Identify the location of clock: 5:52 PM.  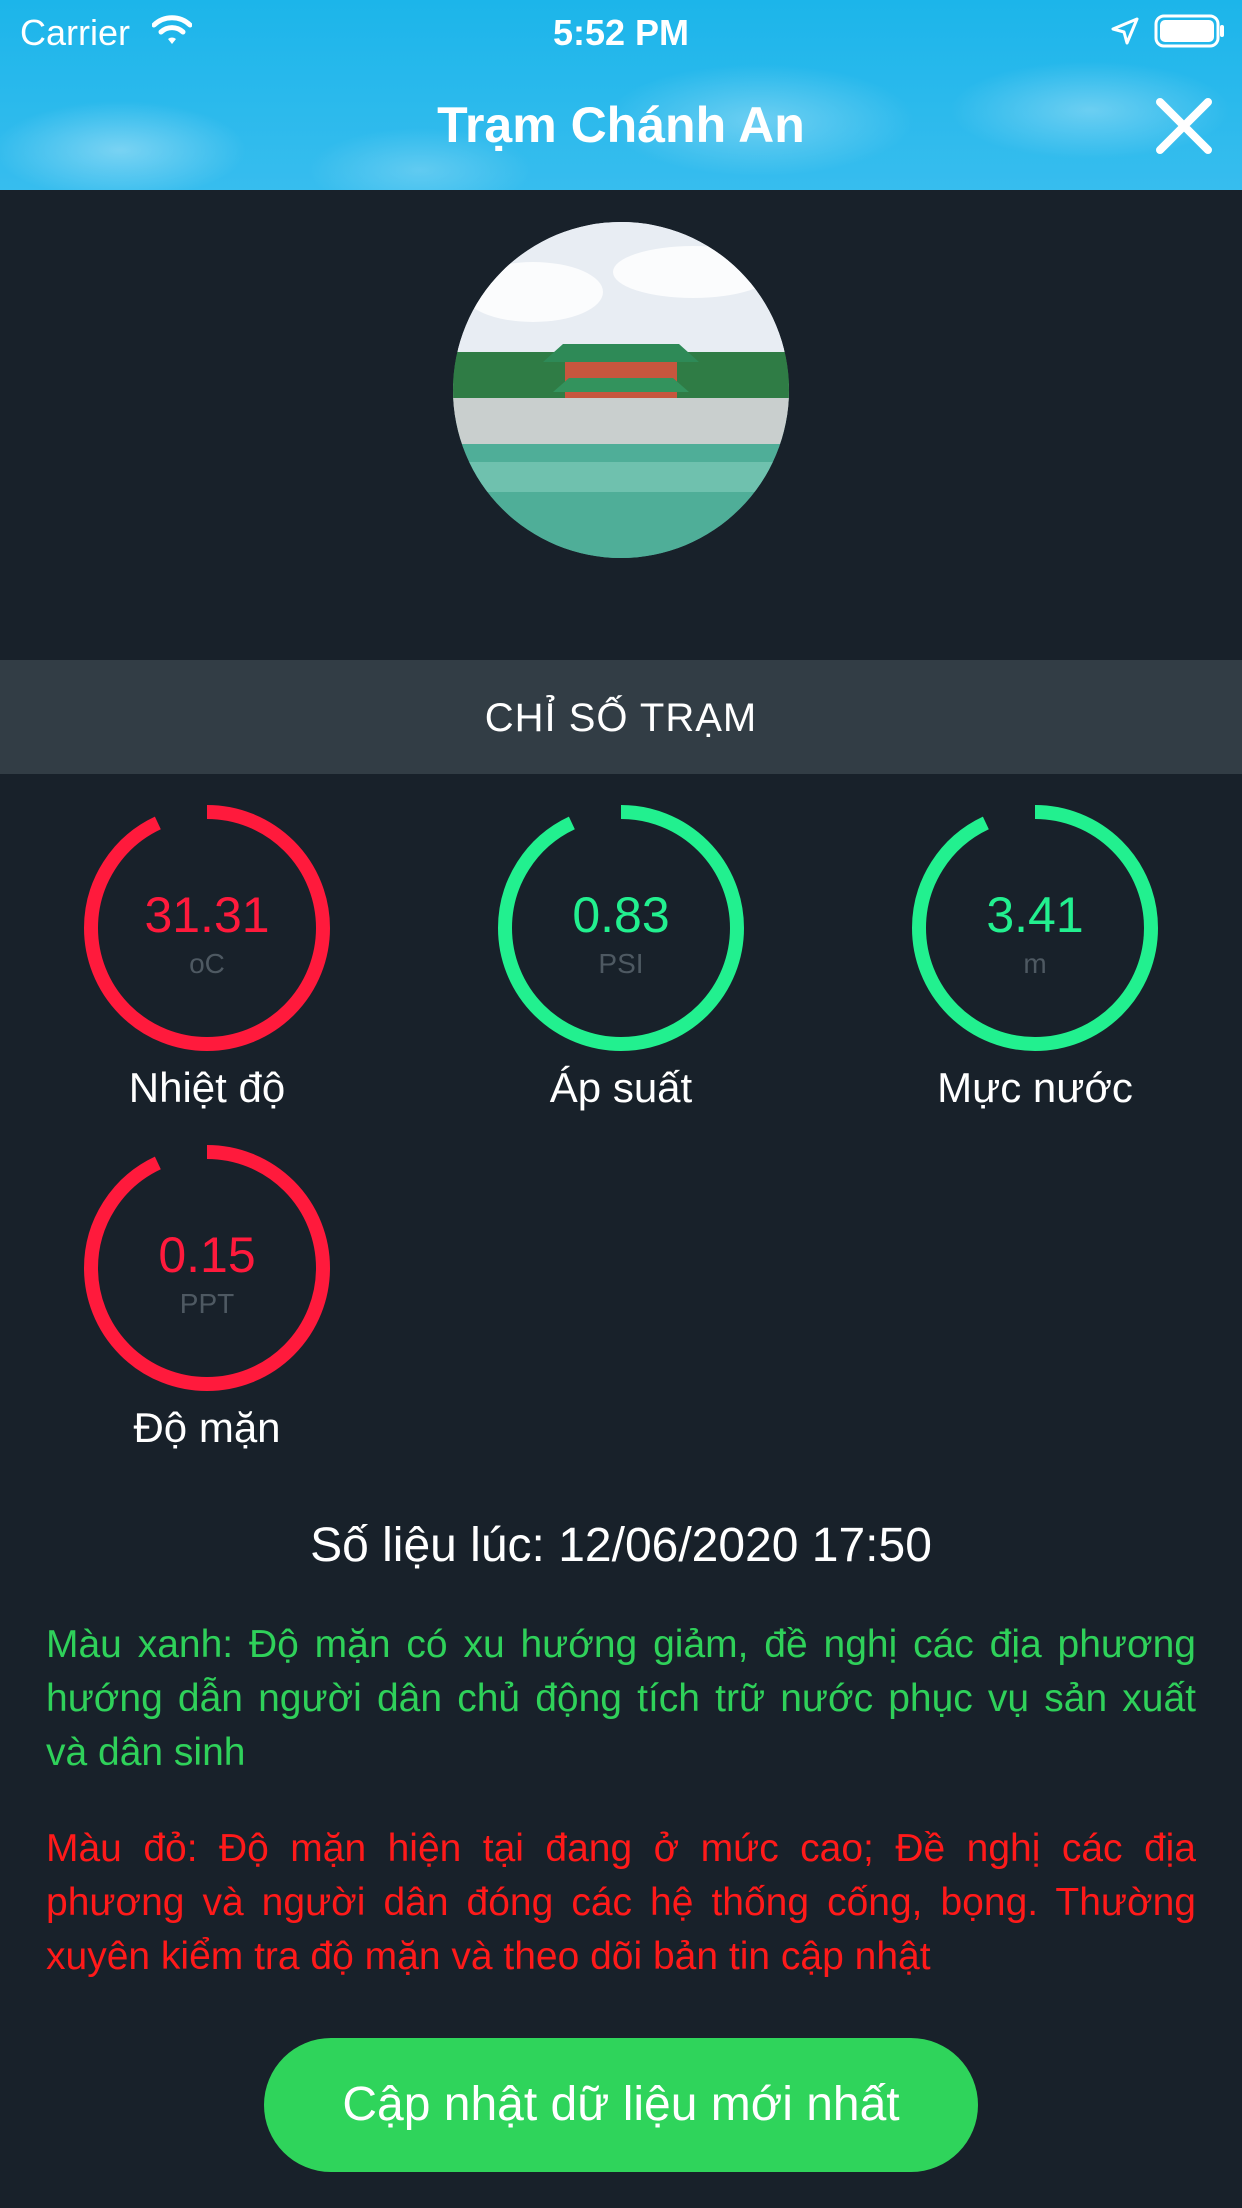
(621, 32).